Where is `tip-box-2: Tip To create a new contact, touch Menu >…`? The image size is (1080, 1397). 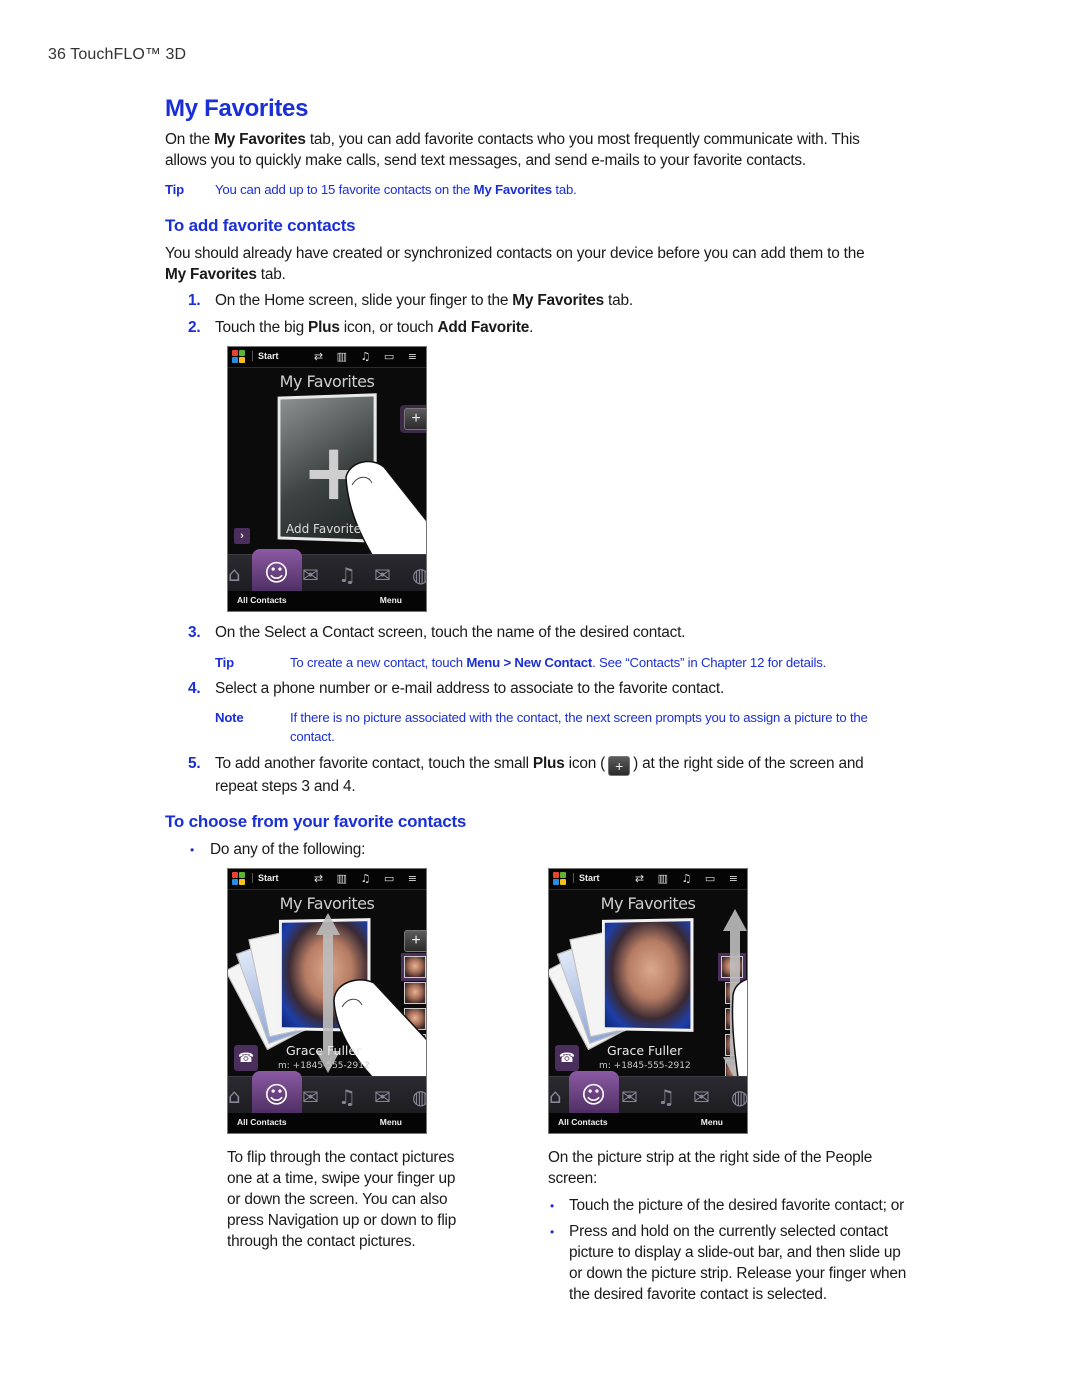
tip-box-2: Tip To create a new contact, touch Menu >… is located at coordinates (521, 662).